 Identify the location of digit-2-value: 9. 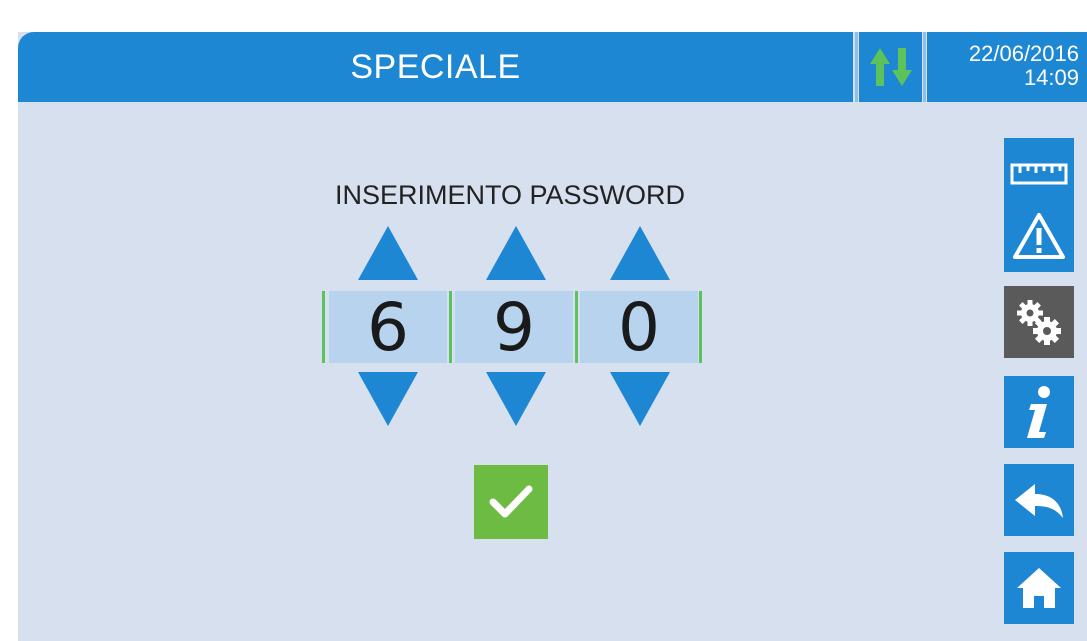
(514, 327).